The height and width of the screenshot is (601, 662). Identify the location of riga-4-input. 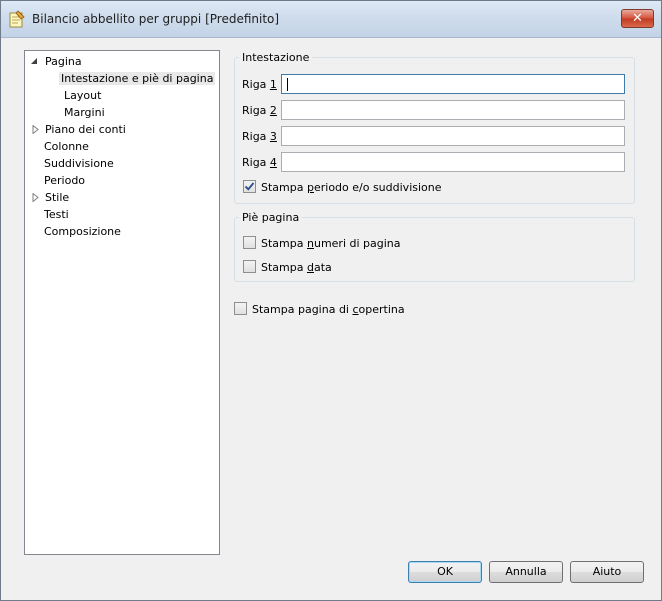
(453, 162).